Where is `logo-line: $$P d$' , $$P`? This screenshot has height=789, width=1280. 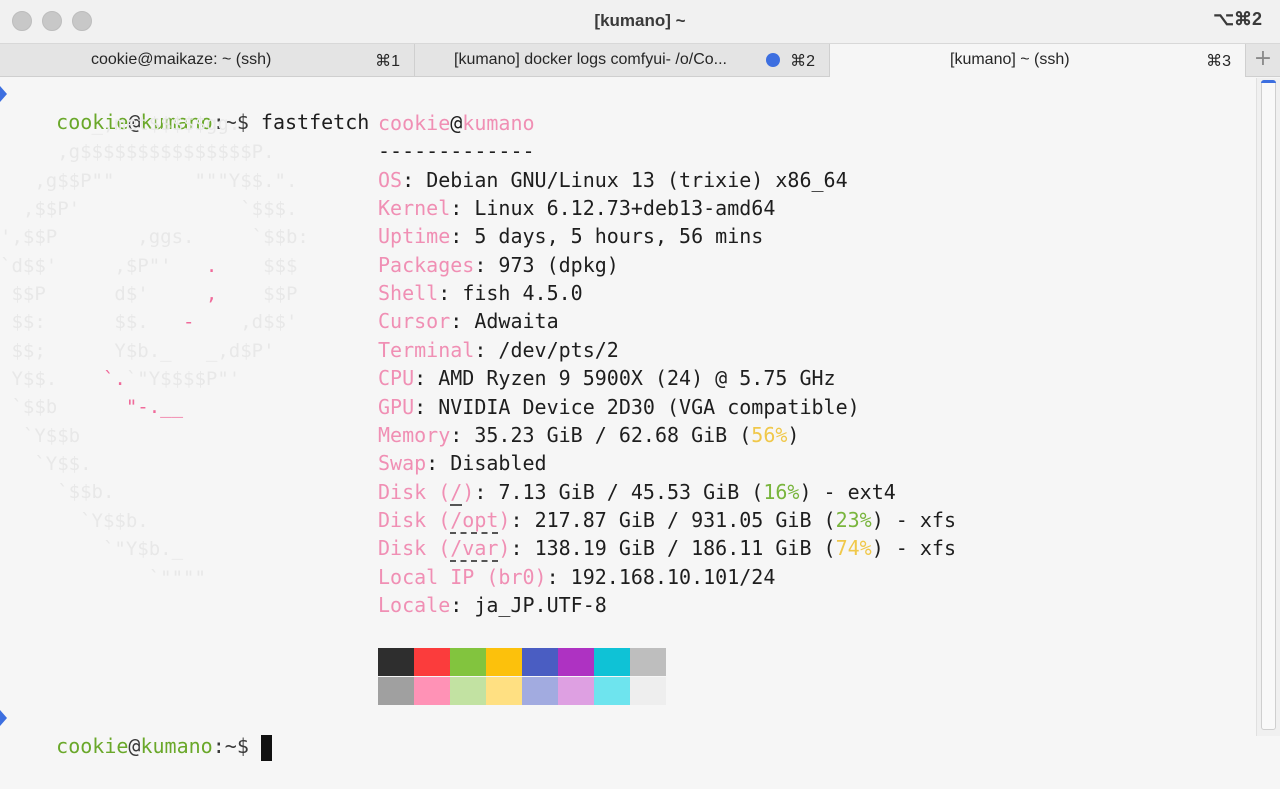 logo-line: $$P d$' , $$P is located at coordinates (154, 294).